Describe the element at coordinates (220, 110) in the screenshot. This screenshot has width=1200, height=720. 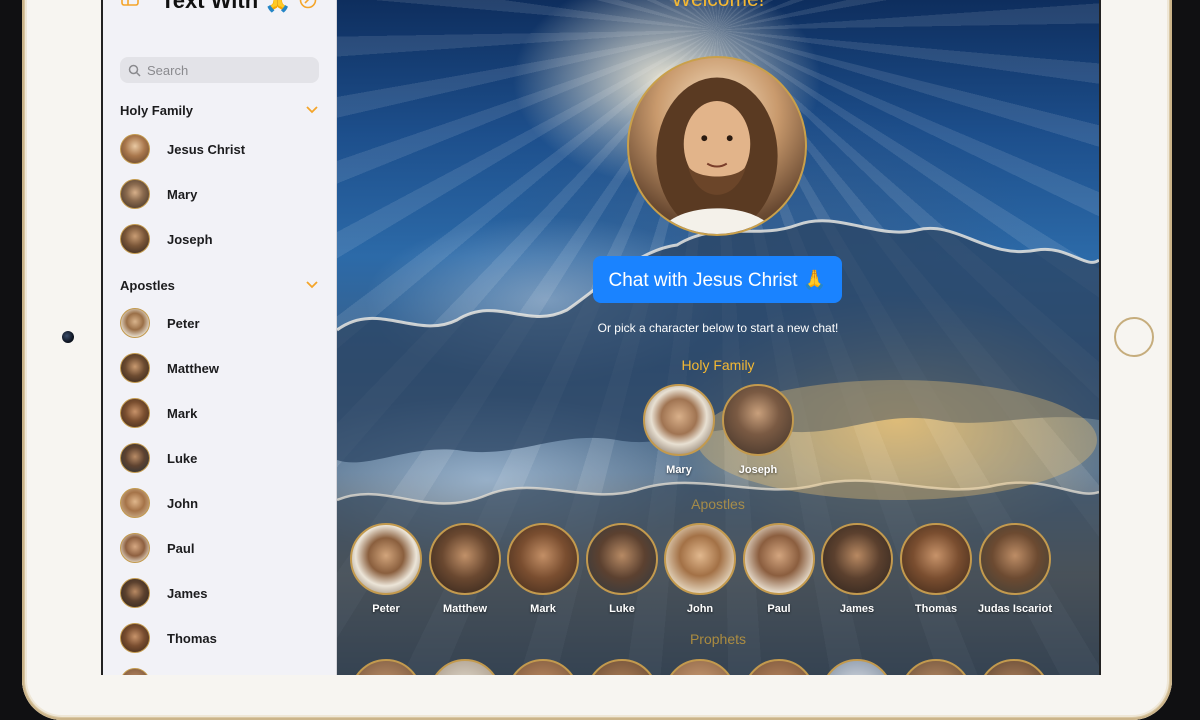
I see `section-header-holy-family: Holy Family` at that location.